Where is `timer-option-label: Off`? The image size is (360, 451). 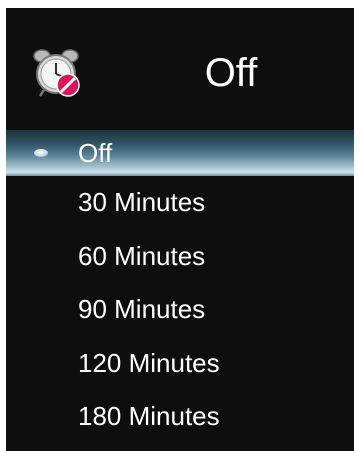
timer-option-label: Off is located at coordinates (95, 153).